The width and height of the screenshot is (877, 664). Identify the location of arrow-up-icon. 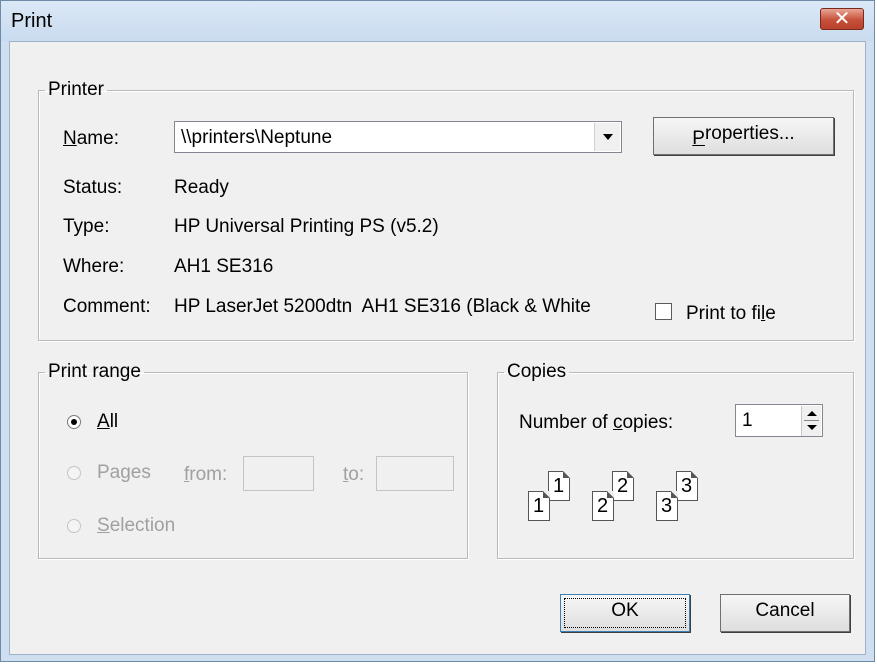
(812, 413).